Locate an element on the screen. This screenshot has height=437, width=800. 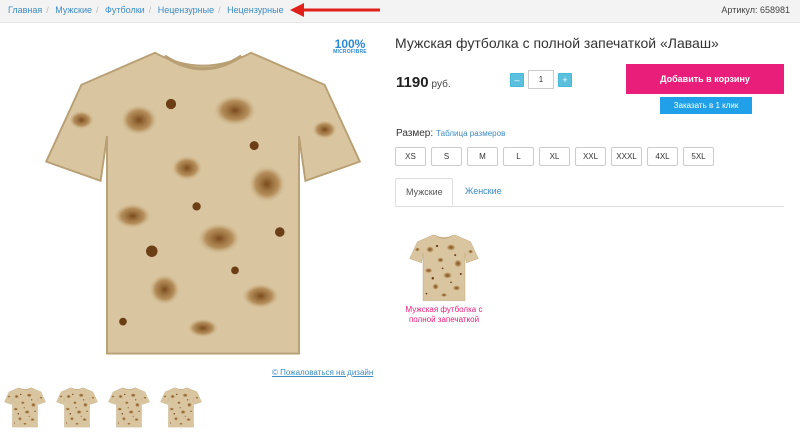
size-option-m: M is located at coordinates (482, 156).